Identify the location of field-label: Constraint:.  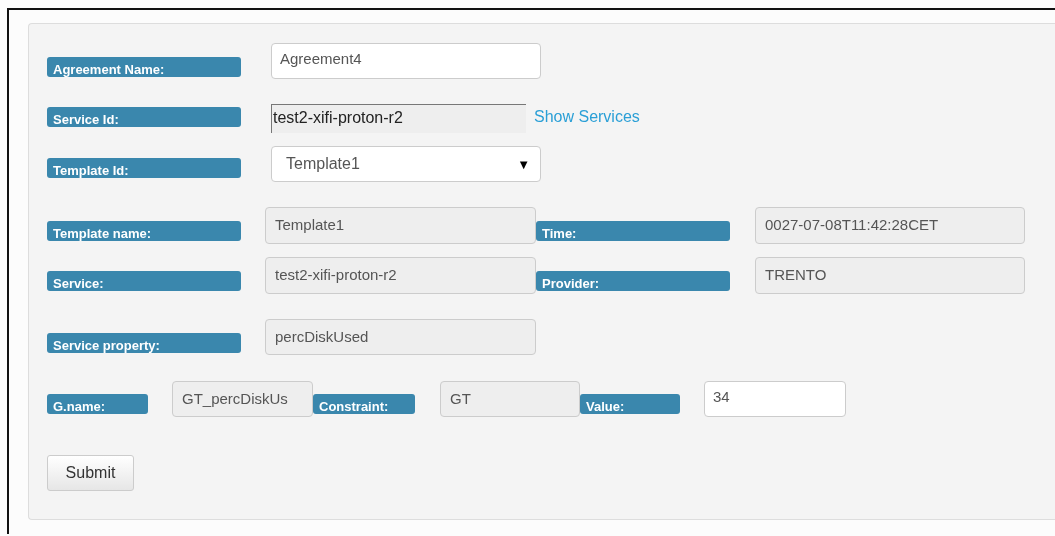
(364, 404).